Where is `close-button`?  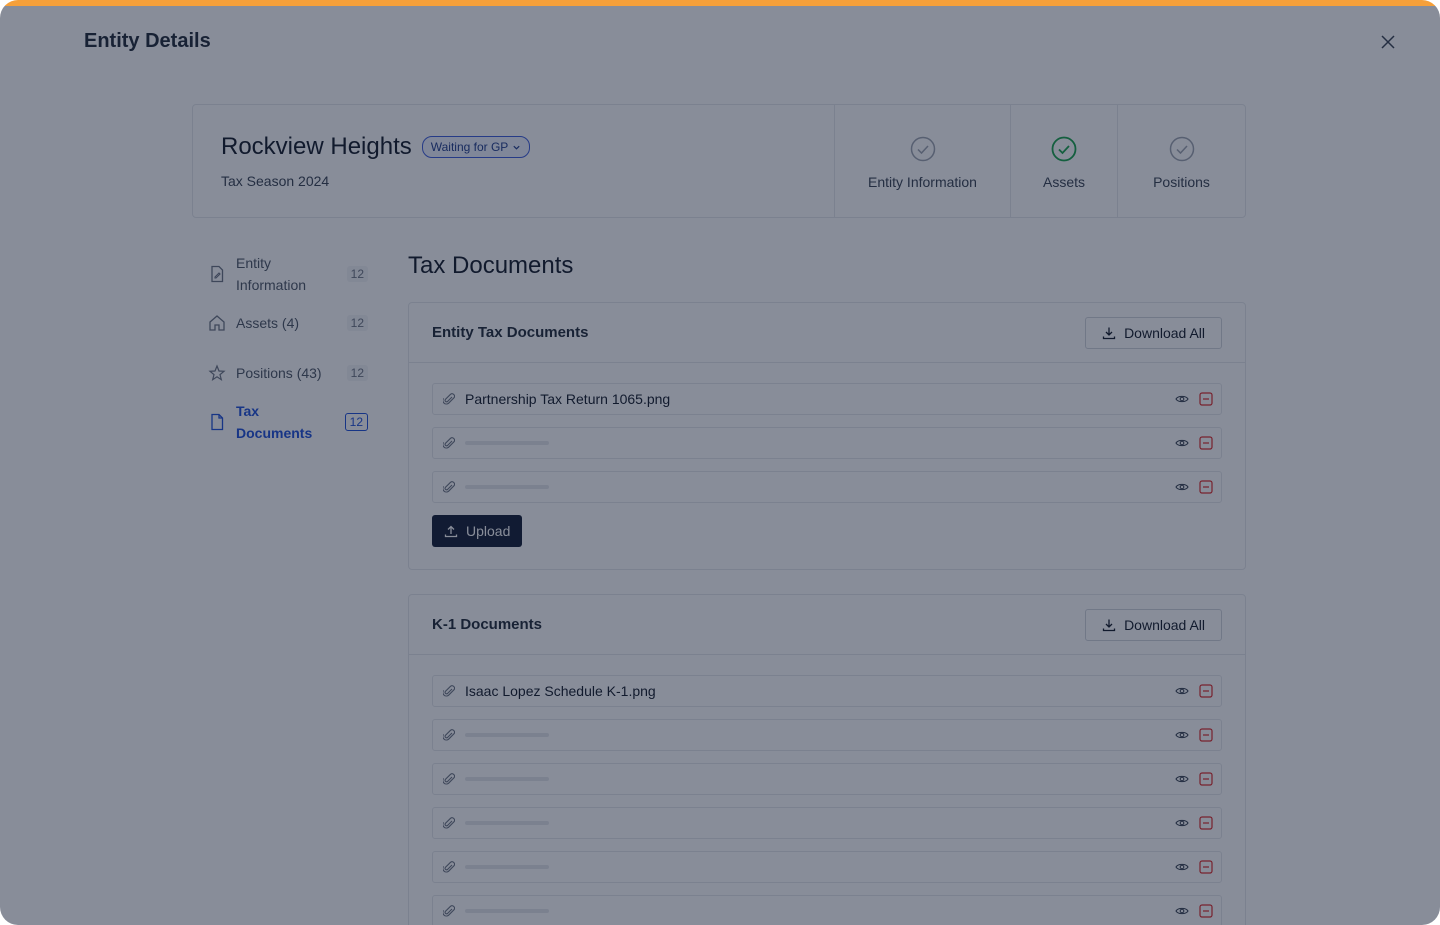 close-button is located at coordinates (1388, 42).